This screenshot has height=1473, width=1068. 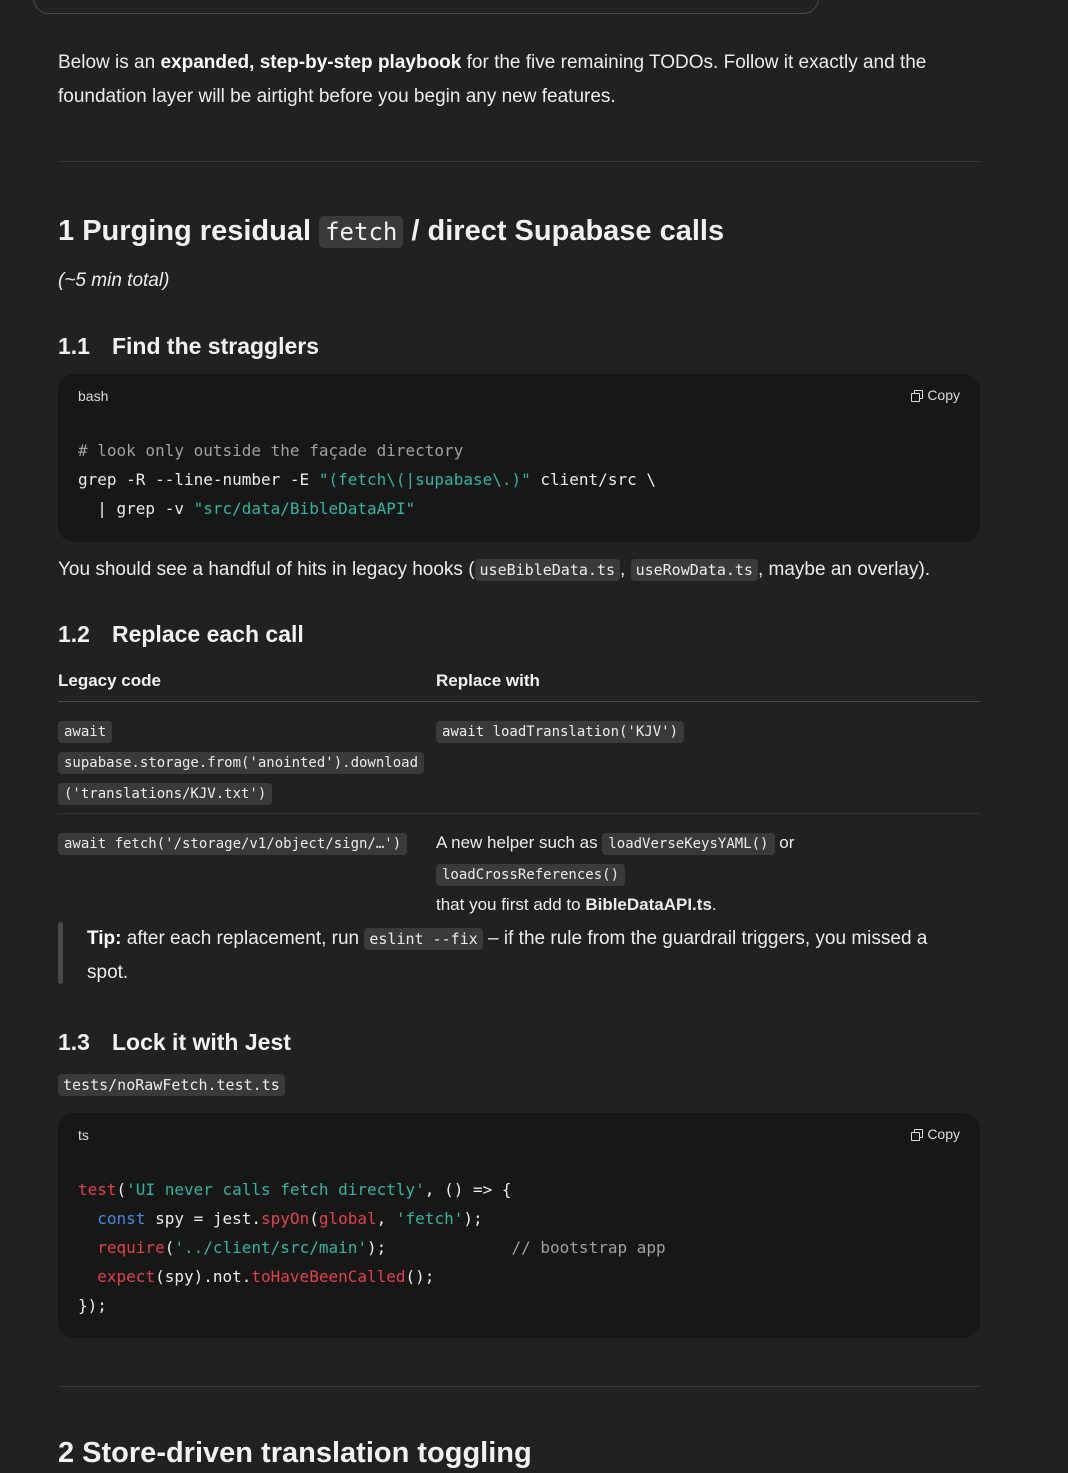 I want to click on code-token: require, so click(x=131, y=1247).